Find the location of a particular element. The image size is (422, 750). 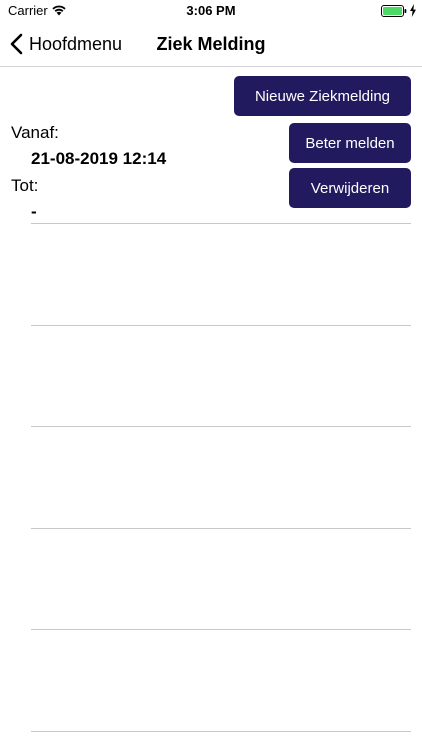

status-bar: Carrier 3:06 PM is located at coordinates (211, 11).